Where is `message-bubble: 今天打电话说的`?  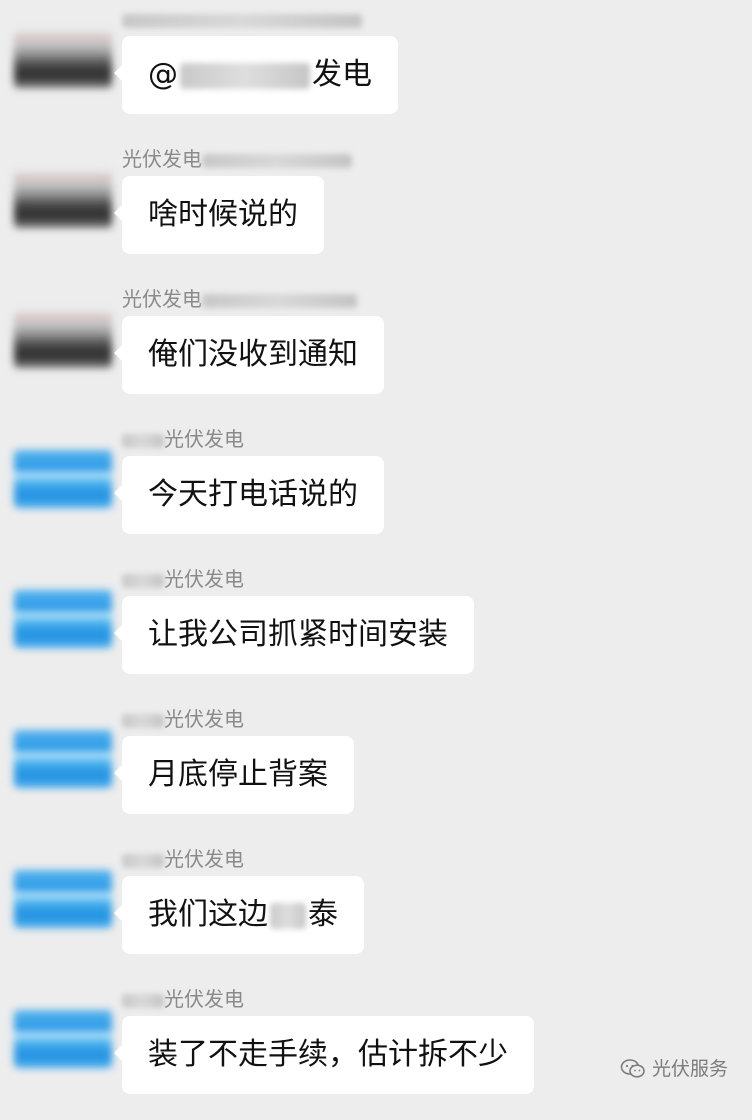 message-bubble: 今天打电话说的 is located at coordinates (249, 495).